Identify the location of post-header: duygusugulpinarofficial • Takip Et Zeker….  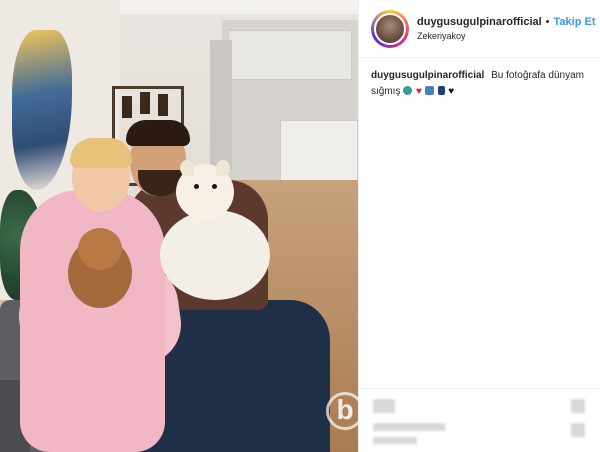
(479, 29).